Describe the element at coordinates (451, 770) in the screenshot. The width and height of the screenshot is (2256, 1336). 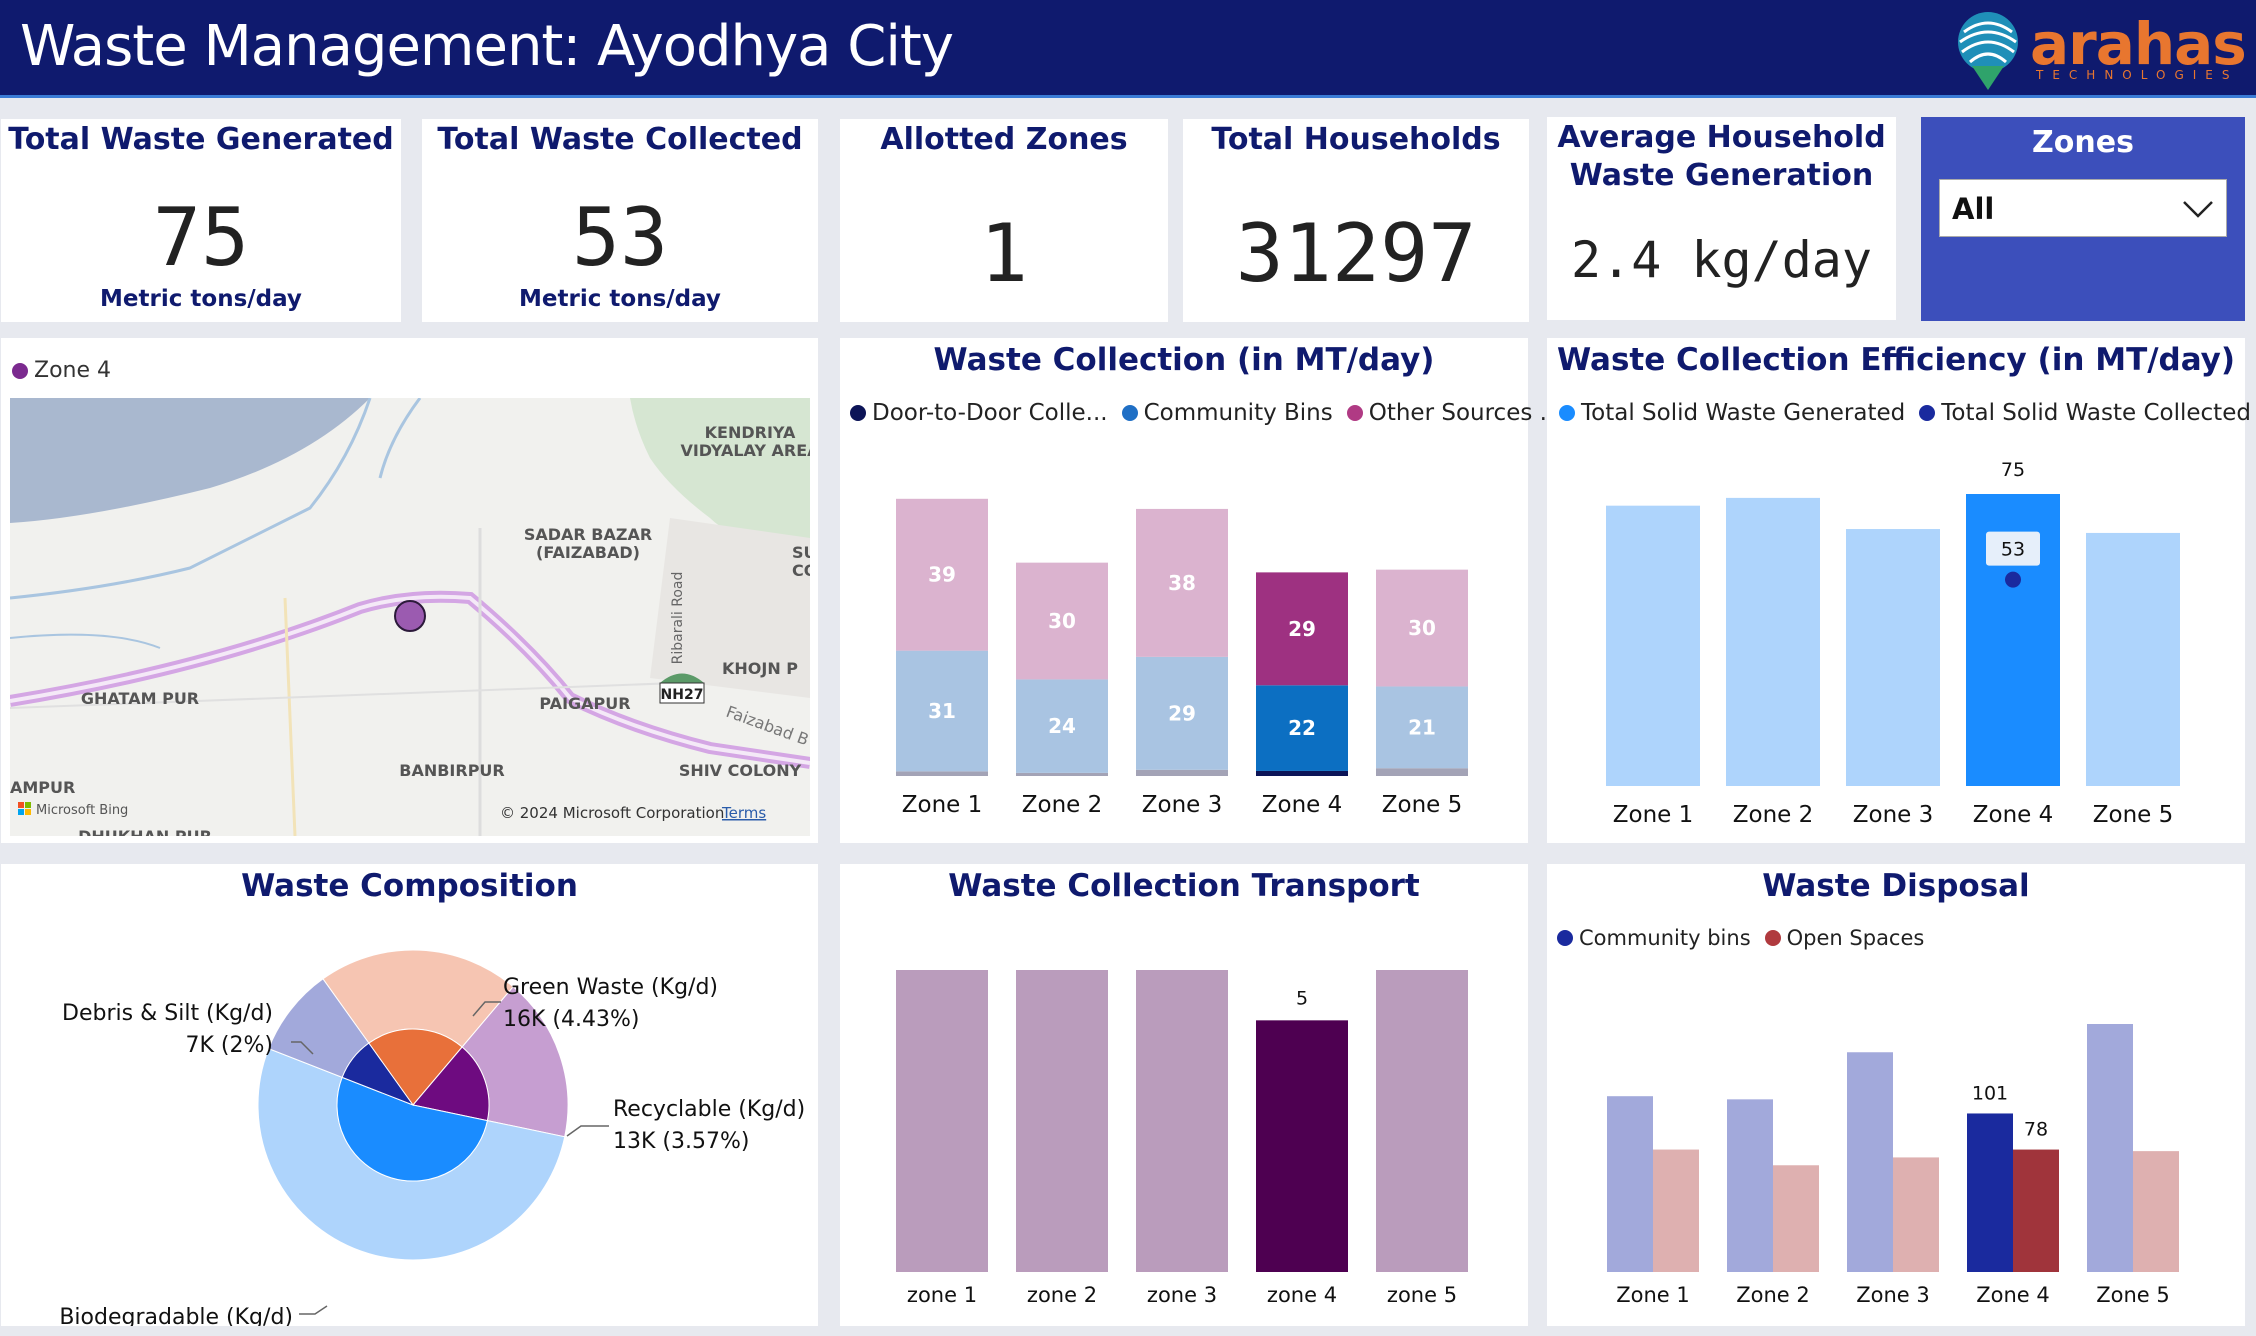
I see `map-label: BANBIRPUR` at that location.